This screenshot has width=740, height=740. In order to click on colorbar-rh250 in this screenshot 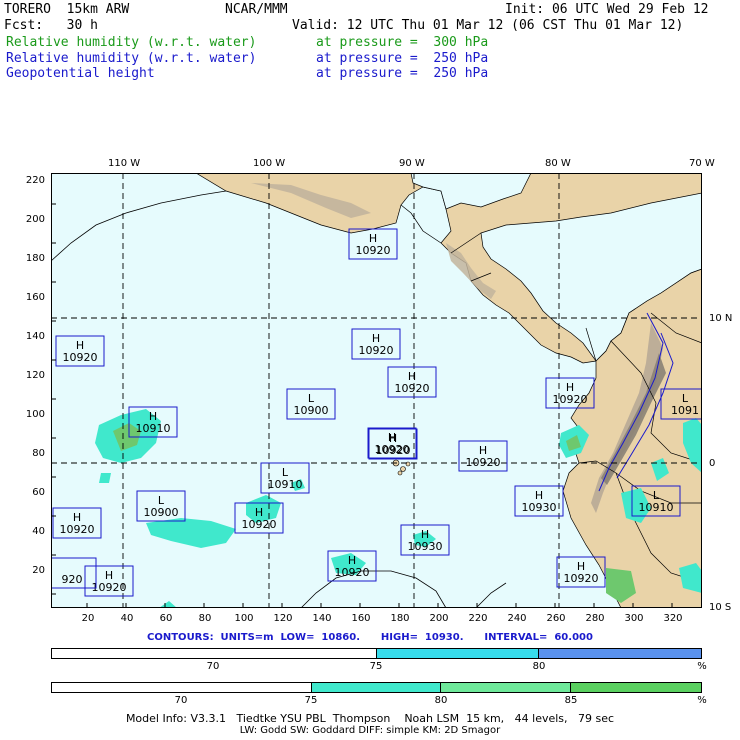, I will do `click(376, 653)`.